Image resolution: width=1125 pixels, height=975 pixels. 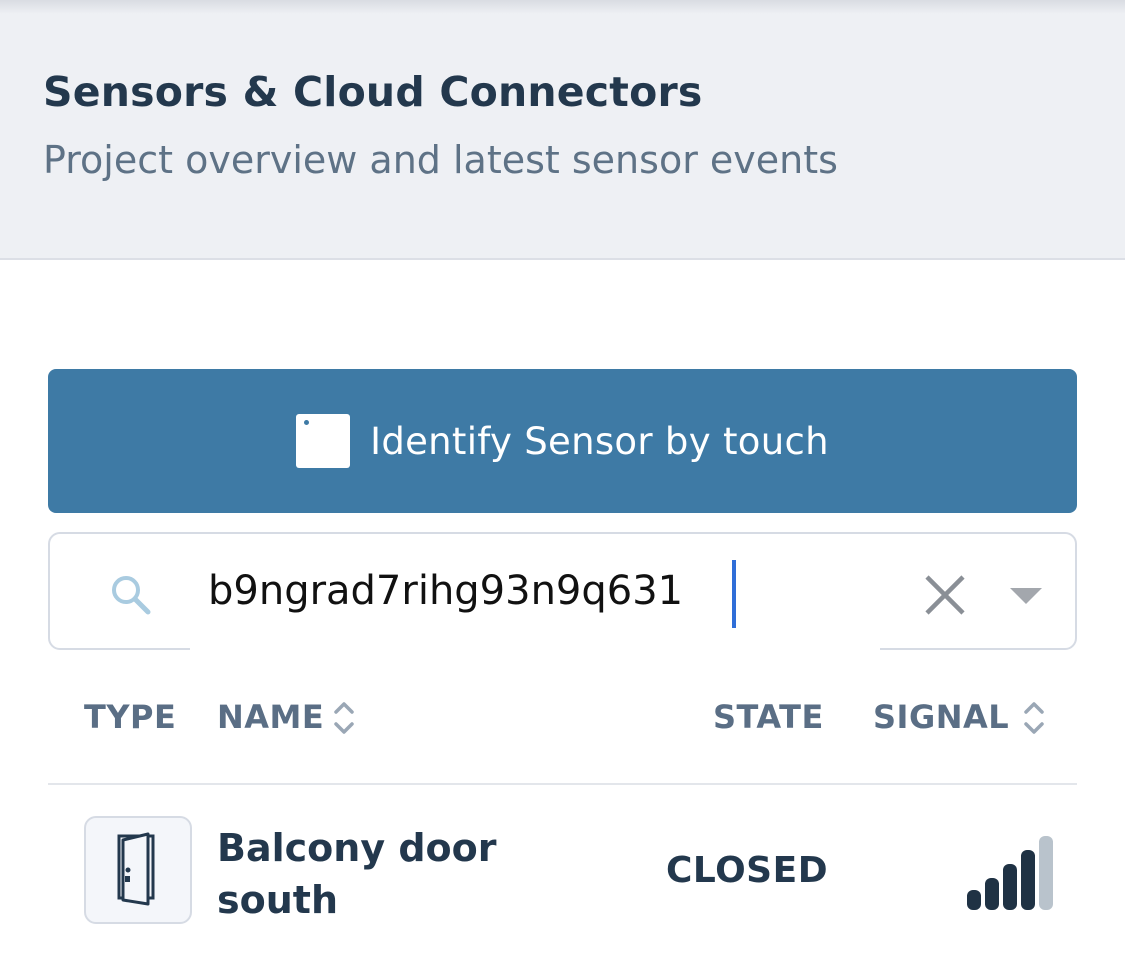 What do you see at coordinates (599, 441) in the screenshot?
I see `identify-sensor-label: Identify Sensor by touch` at bounding box center [599, 441].